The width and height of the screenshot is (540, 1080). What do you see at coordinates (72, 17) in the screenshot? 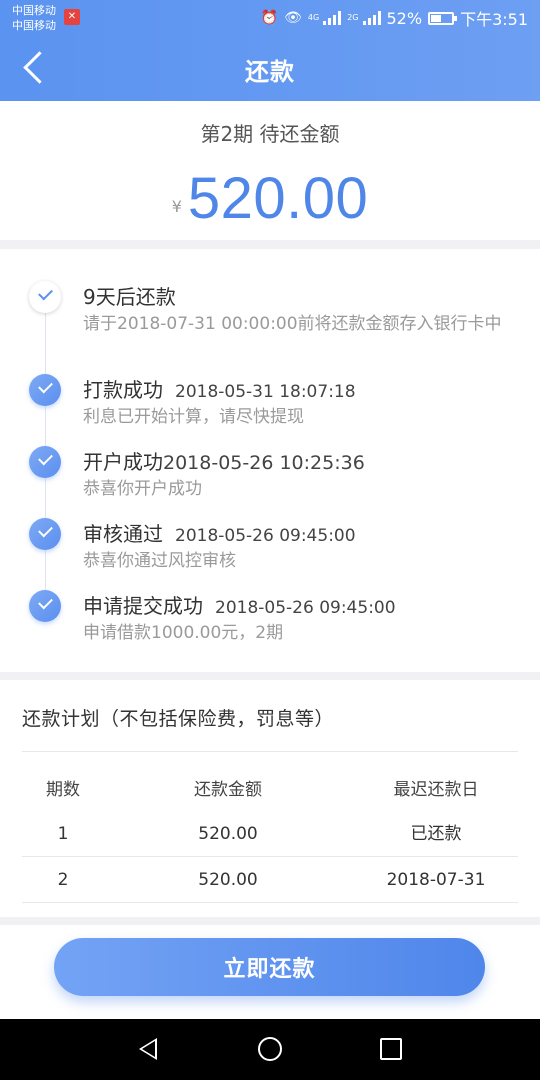
I see `sim-app-icon: ✕` at bounding box center [72, 17].